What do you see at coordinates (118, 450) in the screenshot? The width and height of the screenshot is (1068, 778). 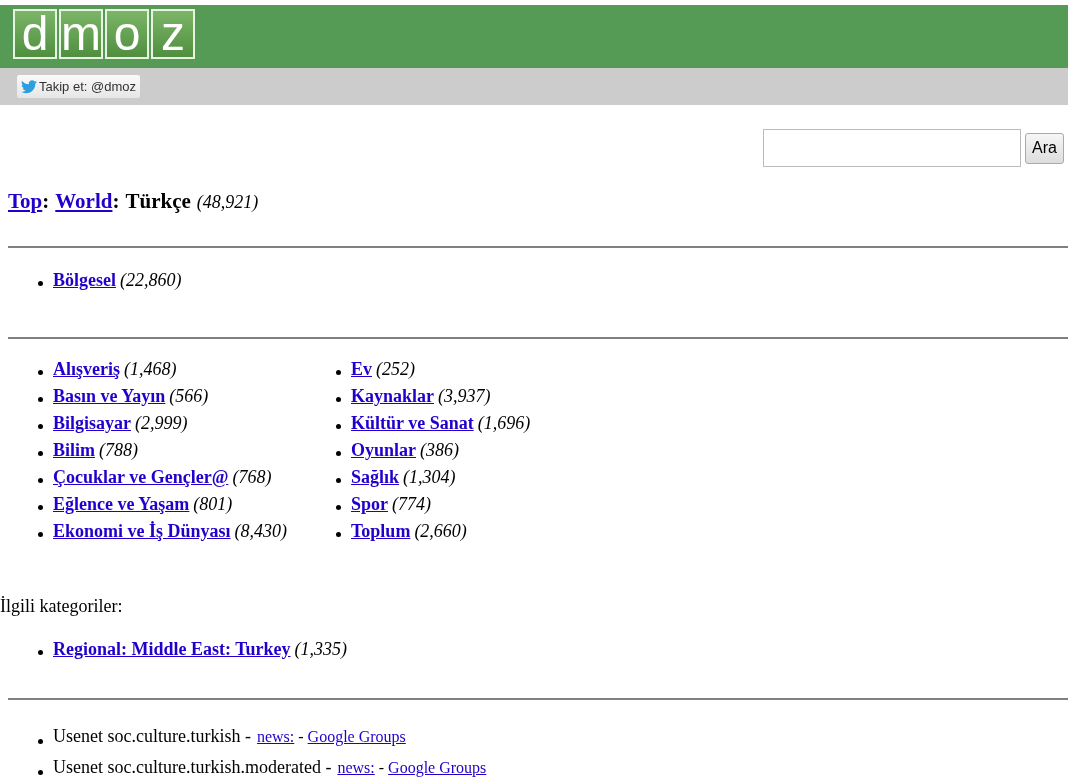 I see `item-count: (788)` at bounding box center [118, 450].